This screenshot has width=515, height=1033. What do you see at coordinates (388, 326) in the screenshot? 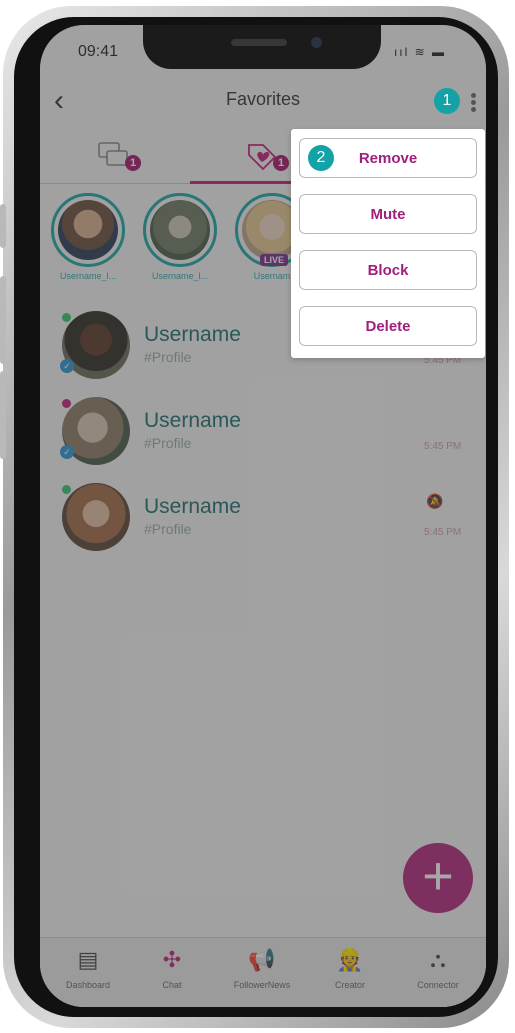
I see `delete-button: Delete` at bounding box center [388, 326].